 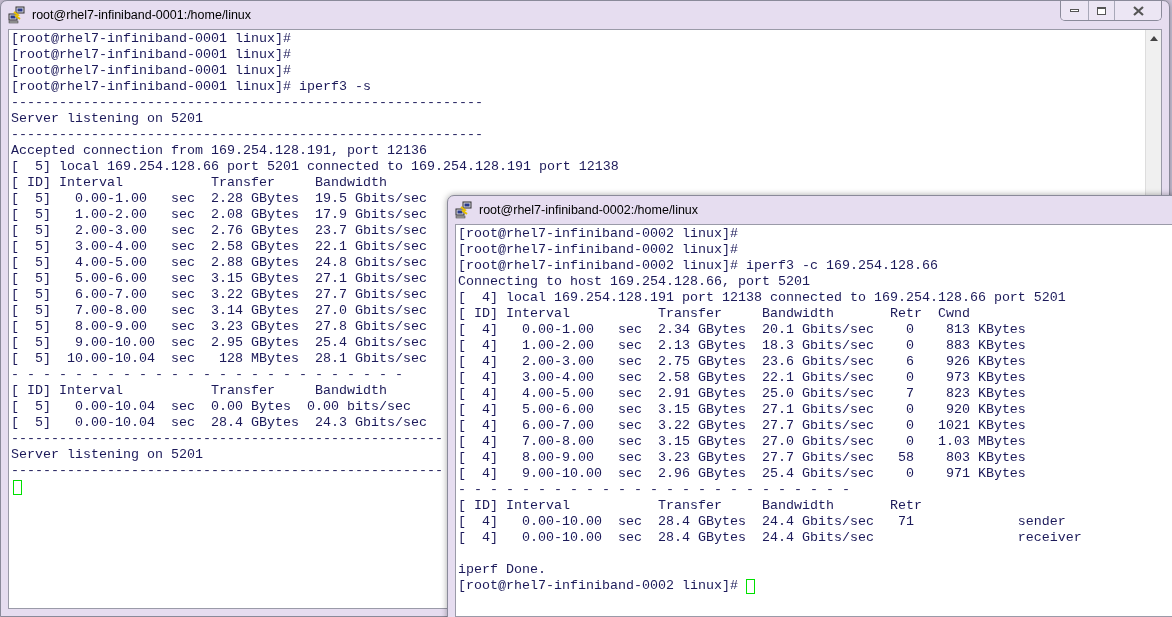 What do you see at coordinates (219, 247) in the screenshot?
I see `terminal-line: [ 5] 3.00-4.00 sec 2.58 GBytes 22.1 Gbits/sec` at bounding box center [219, 247].